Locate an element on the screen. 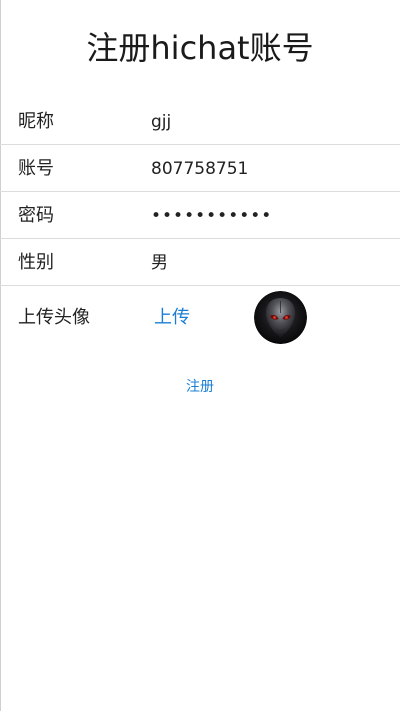 This screenshot has width=400, height=711. account-label: 账号 is located at coordinates (36, 168).